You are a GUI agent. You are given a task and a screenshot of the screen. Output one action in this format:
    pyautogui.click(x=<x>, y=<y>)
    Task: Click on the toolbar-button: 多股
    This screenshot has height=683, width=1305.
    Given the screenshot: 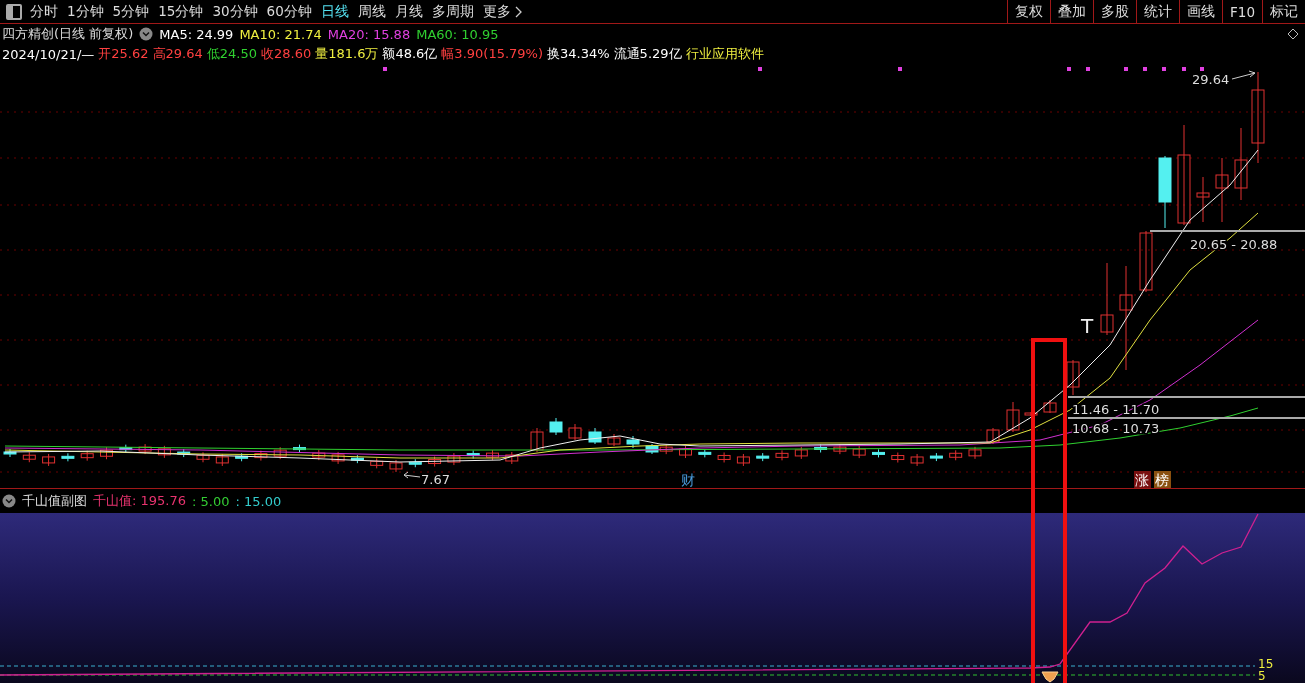 What is the action you would take?
    pyautogui.click(x=1115, y=11)
    